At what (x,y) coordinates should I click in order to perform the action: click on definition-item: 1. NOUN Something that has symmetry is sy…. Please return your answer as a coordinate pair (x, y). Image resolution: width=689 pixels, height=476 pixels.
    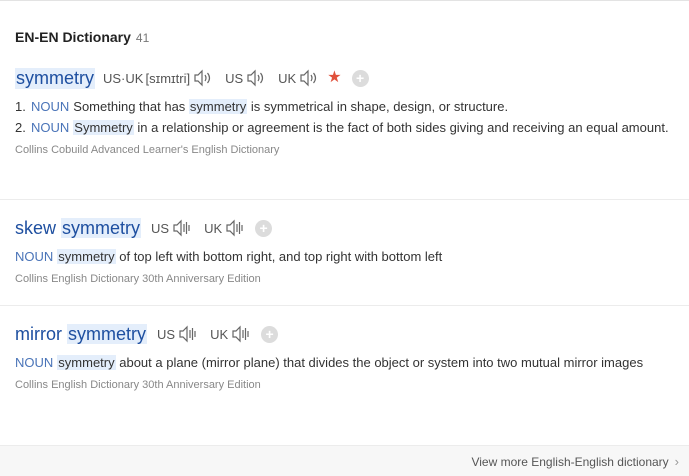
    Looking at the image, I should click on (344, 106).